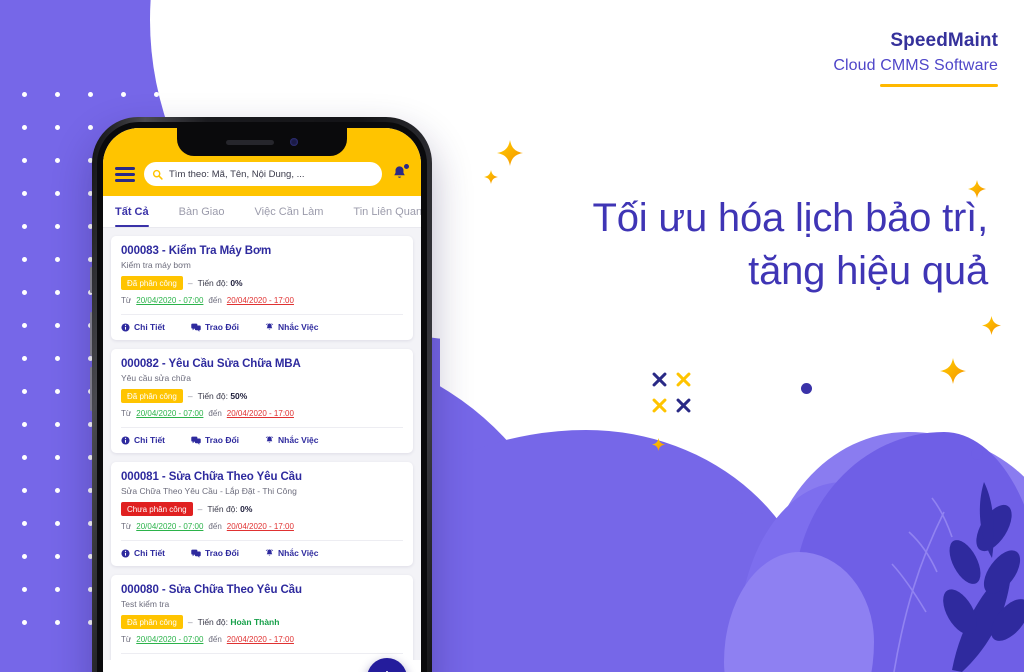 This screenshot has height=672, width=1024. Describe the element at coordinates (739, 502) in the screenshot. I see `dot-purple` at that location.